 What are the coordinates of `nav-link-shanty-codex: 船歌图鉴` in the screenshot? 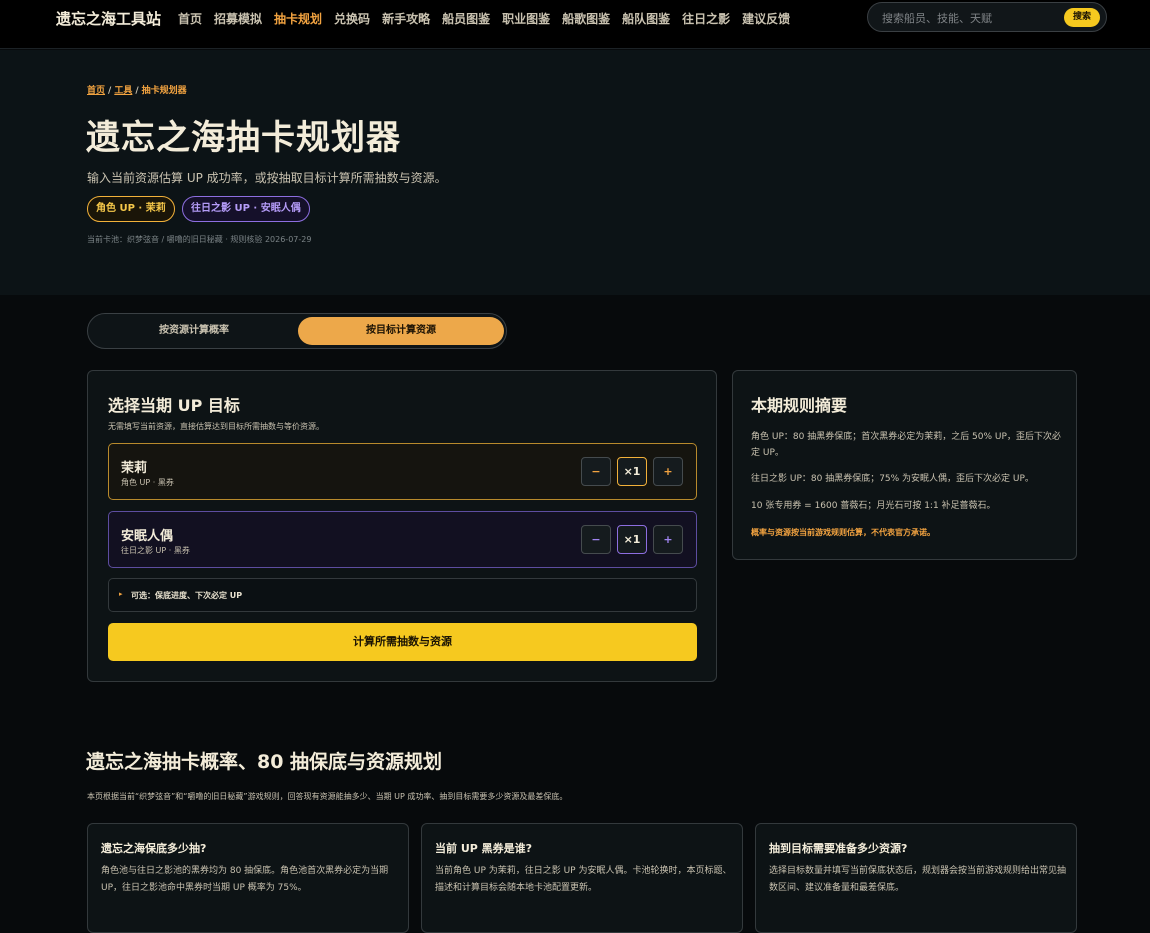 It's located at (586, 18).